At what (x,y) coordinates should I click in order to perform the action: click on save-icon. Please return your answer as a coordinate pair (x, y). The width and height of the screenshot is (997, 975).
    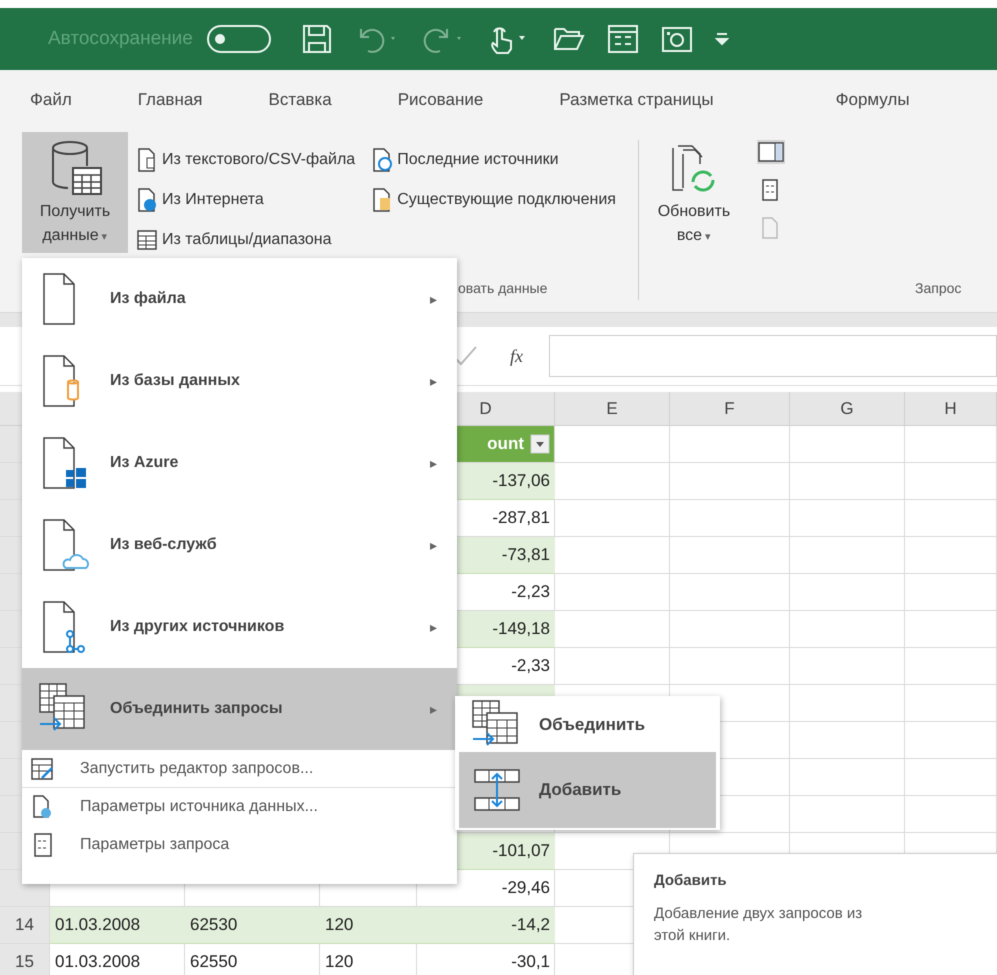
    Looking at the image, I should click on (316, 39).